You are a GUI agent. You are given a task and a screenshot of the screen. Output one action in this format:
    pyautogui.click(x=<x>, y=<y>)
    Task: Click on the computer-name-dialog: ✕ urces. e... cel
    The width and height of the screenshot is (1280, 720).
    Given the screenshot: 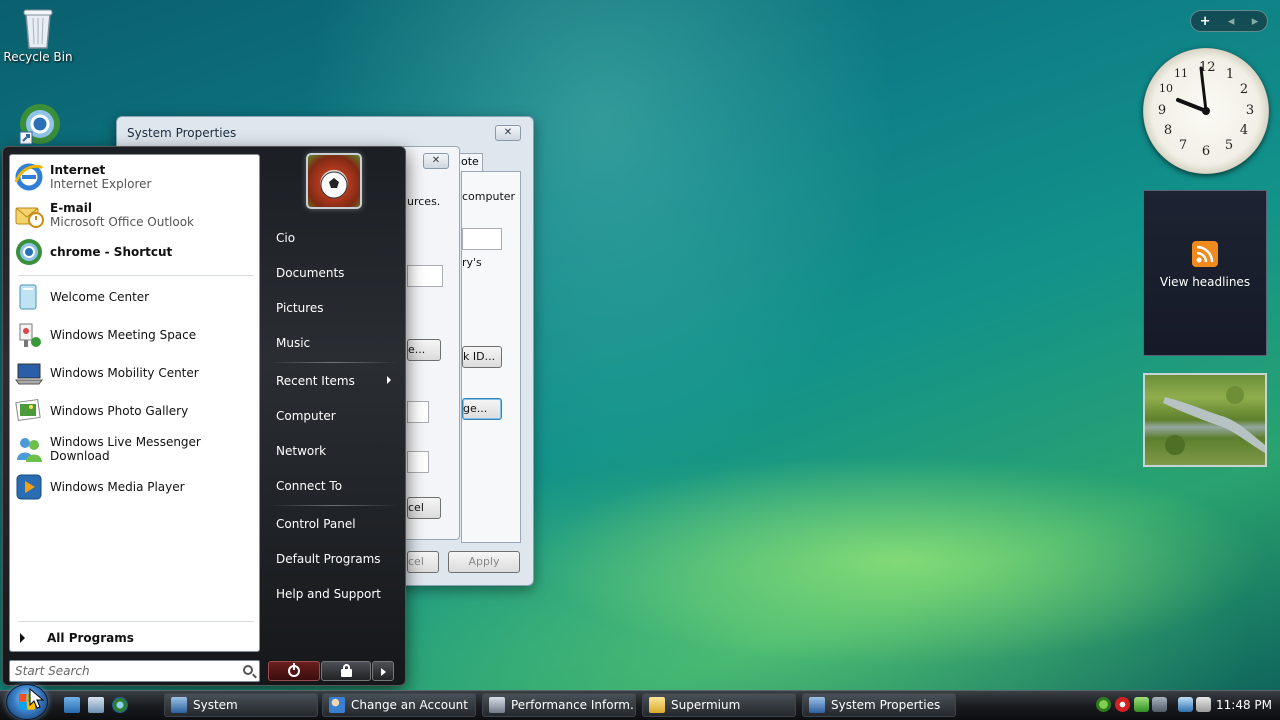 What is the action you would take?
    pyautogui.click(x=430, y=343)
    